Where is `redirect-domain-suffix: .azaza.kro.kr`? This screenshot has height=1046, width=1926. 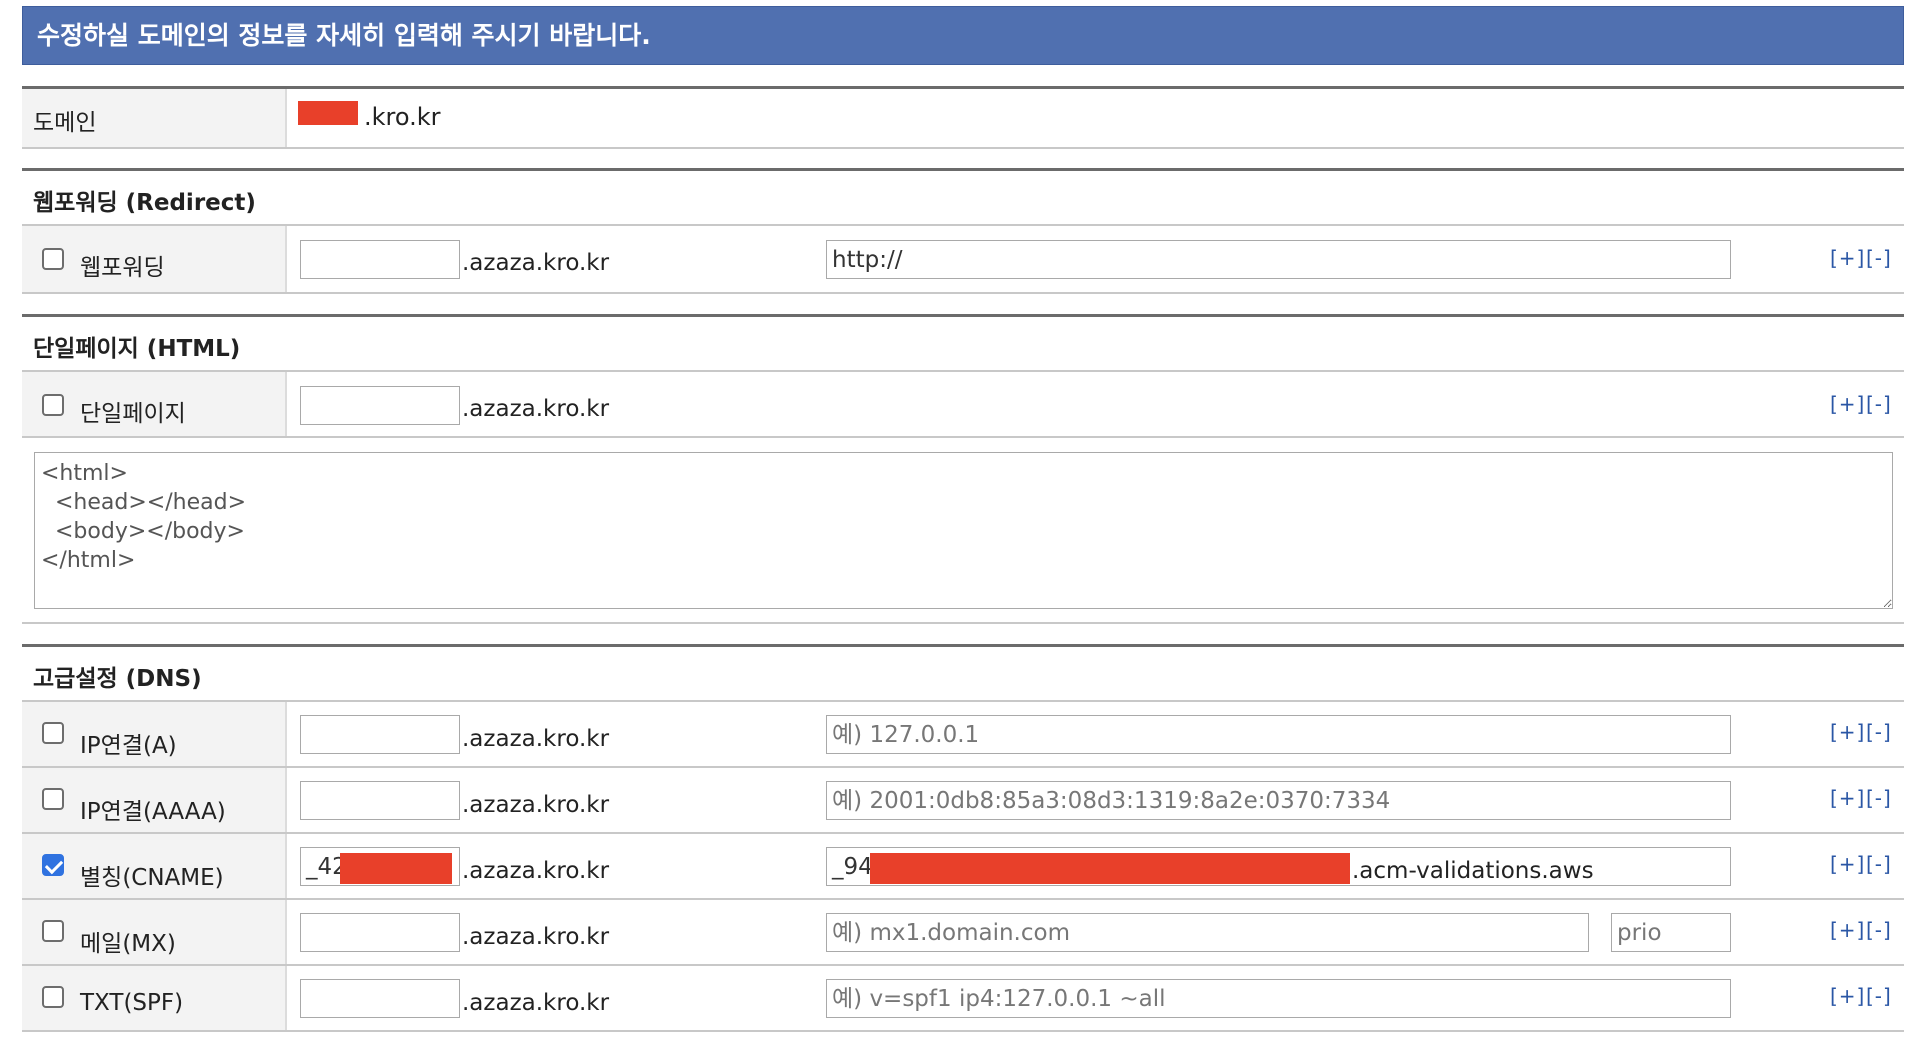
redirect-domain-suffix: .azaza.kro.kr is located at coordinates (536, 263).